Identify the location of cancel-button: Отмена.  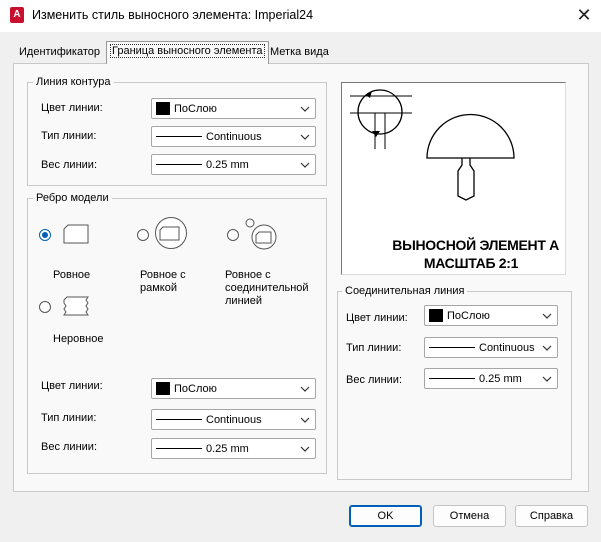
(469, 516).